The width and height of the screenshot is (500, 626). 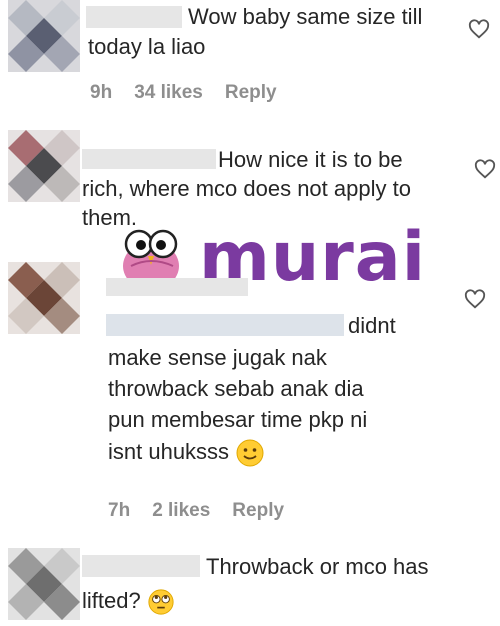 I want to click on comment-text: Wow baby same size till, so click(x=305, y=16).